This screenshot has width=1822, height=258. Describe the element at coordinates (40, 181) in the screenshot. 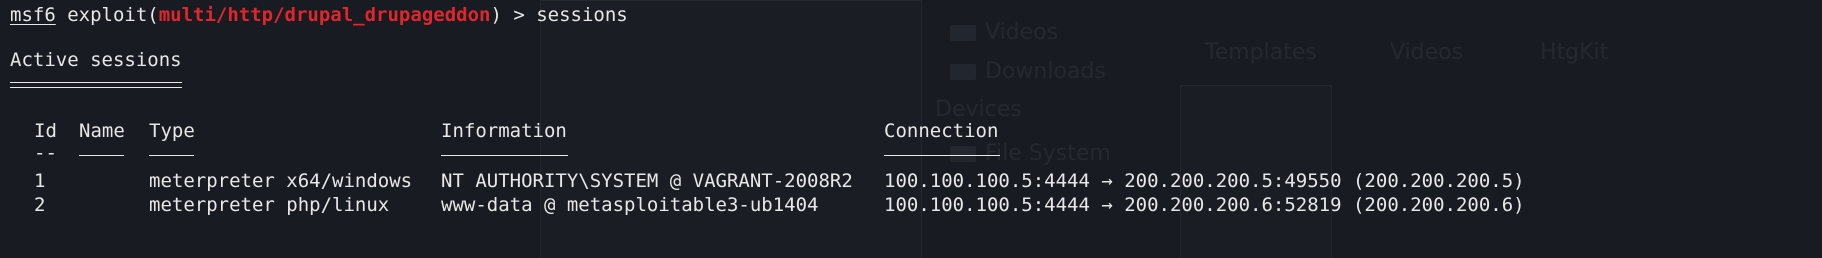

I see `session-id: 1` at that location.